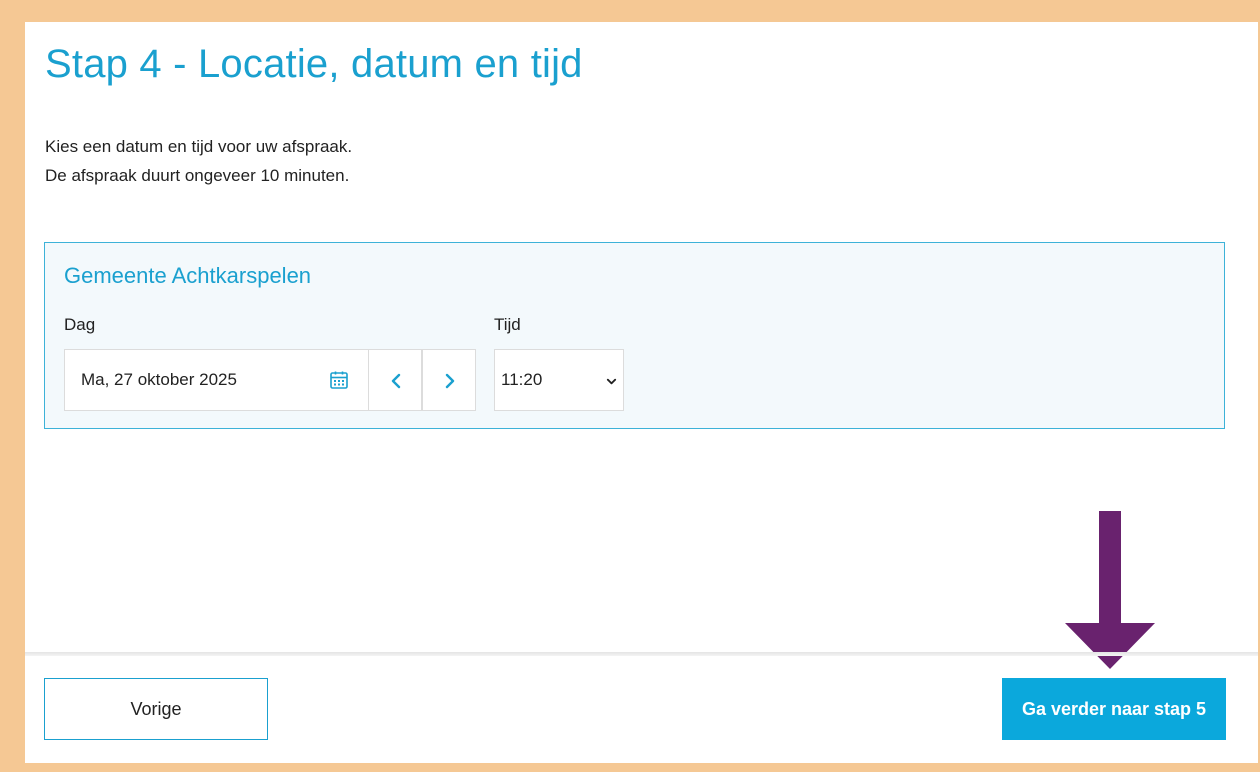 Image resolution: width=1260 pixels, height=772 pixels. Describe the element at coordinates (559, 380) in the screenshot. I see `time-select: 11:20` at that location.